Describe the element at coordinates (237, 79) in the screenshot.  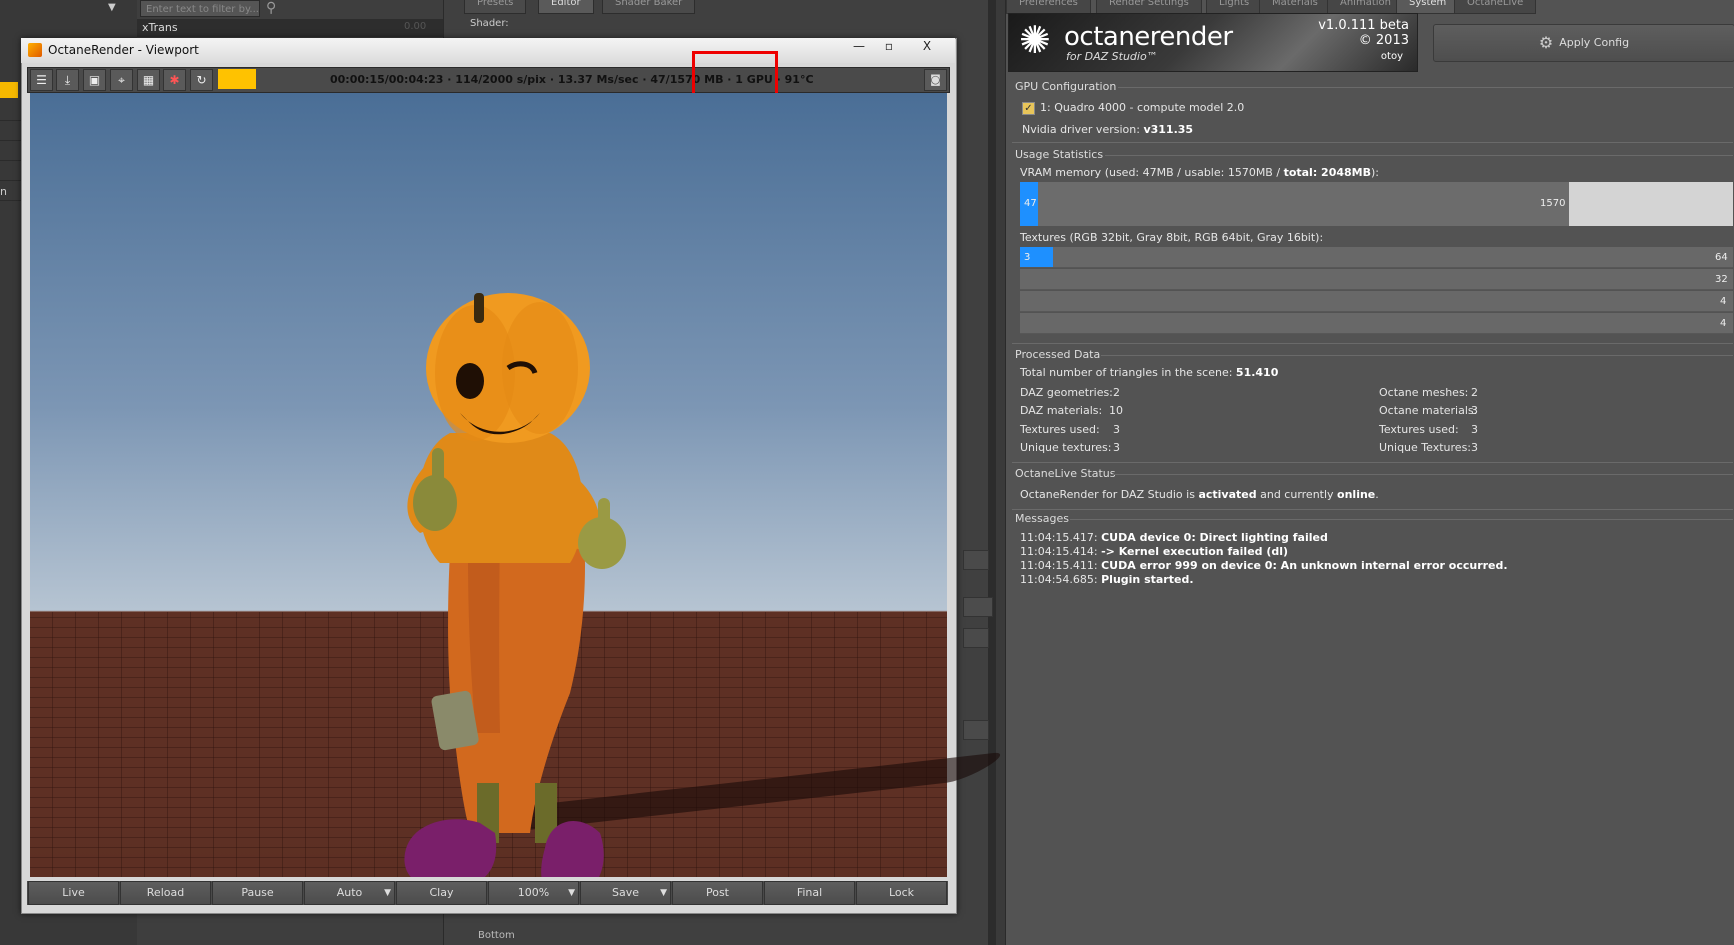
I see `color-swatch` at that location.